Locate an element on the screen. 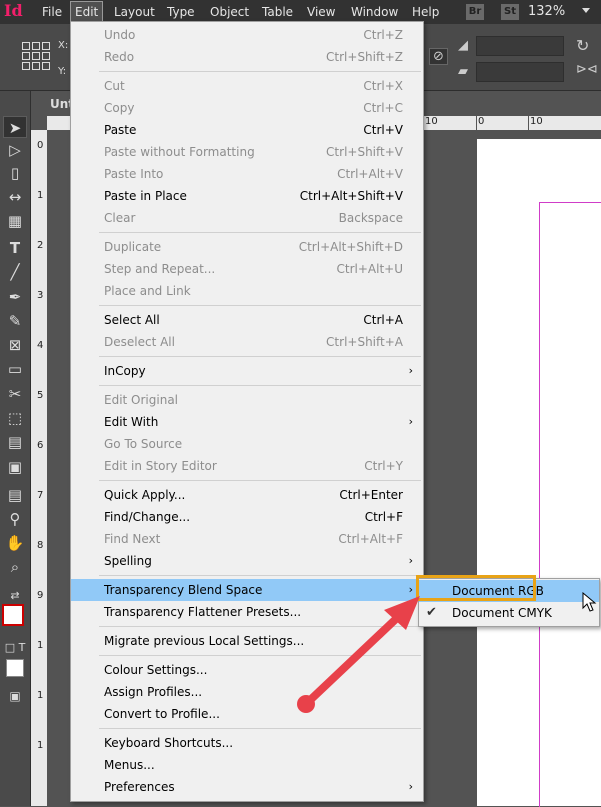 This screenshot has height=807, width=601. mouse-cursor-icon is located at coordinates (589, 602).